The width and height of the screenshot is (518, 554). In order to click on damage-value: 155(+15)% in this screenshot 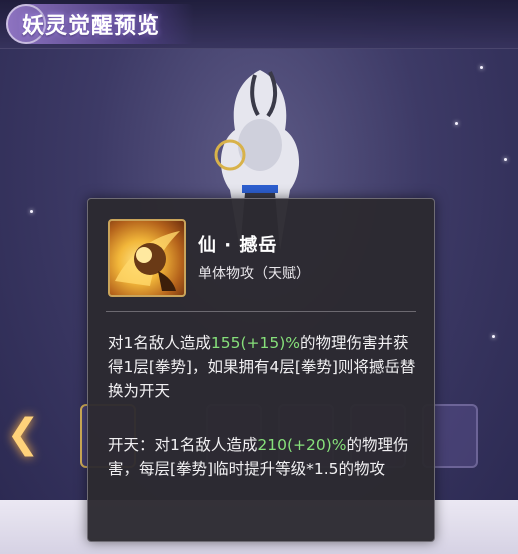, I will do `click(255, 343)`.